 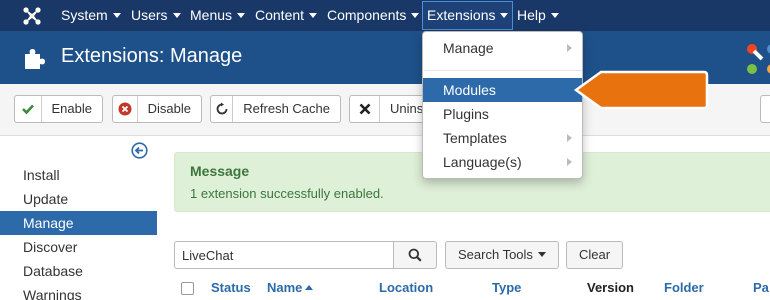 What do you see at coordinates (139, 150) in the screenshot?
I see `arrow-left-circle-icon` at bounding box center [139, 150].